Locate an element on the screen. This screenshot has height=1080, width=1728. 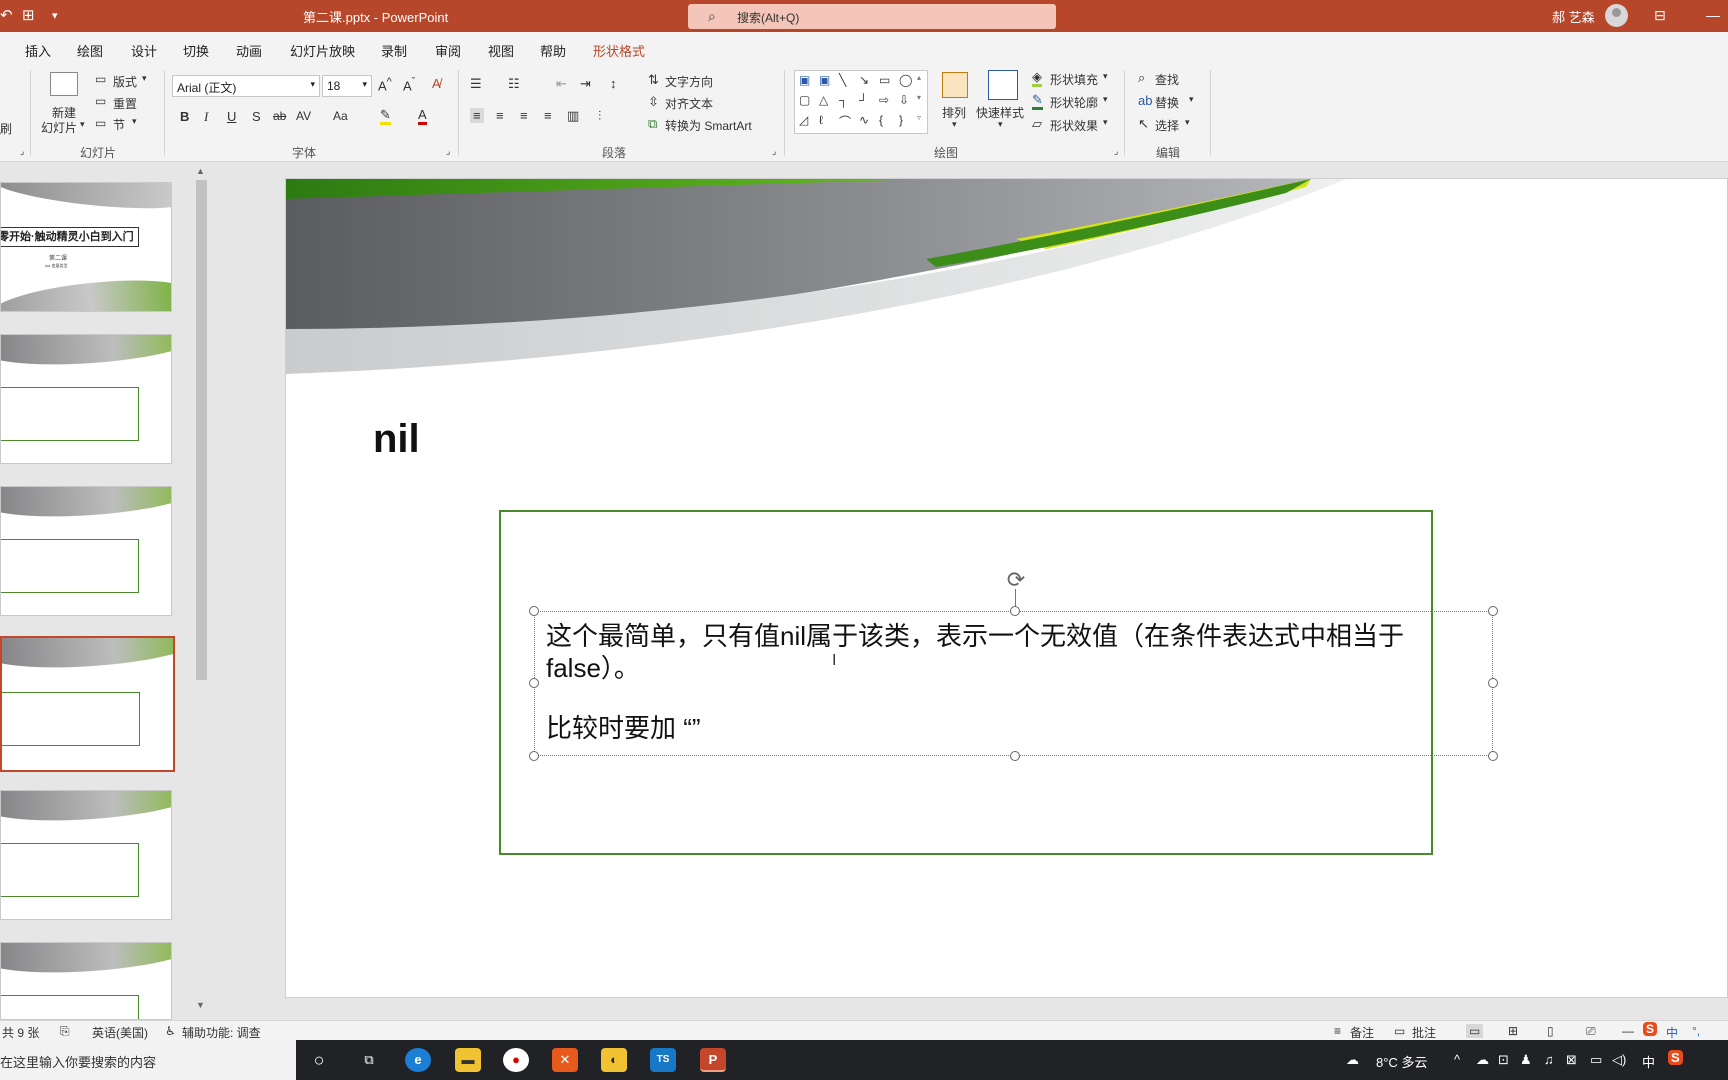
microphone-icon: ♫ is located at coordinates (1549, 1059).